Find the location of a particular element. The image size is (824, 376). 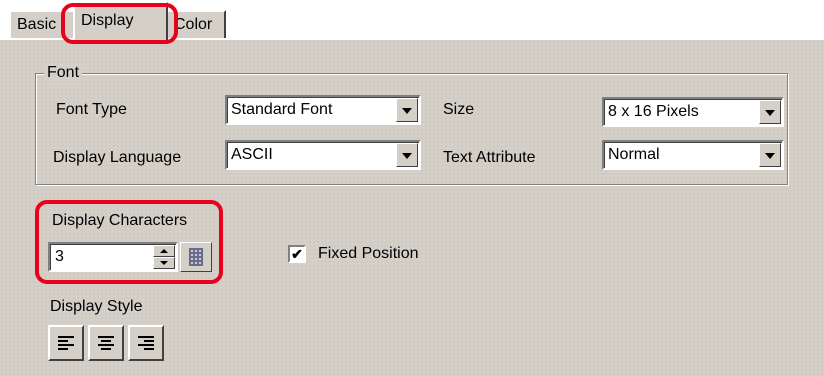

font-type-value: Standard Font is located at coordinates (282, 109).